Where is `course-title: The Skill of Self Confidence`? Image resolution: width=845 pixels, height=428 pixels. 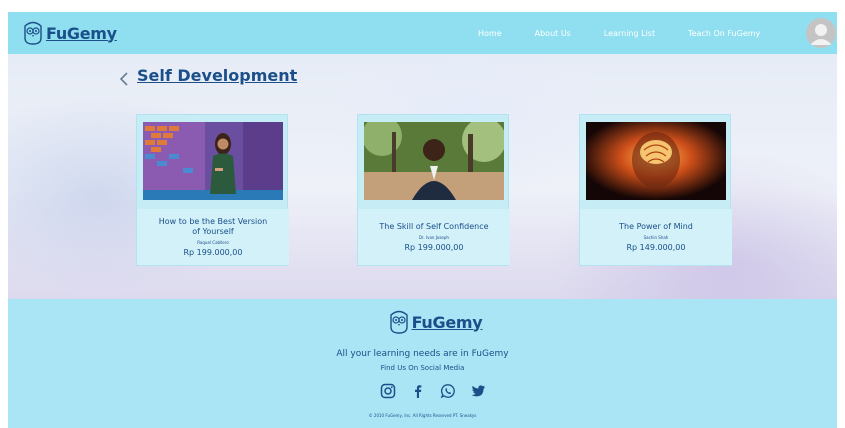
course-title: The Skill of Self Confidence is located at coordinates (434, 226).